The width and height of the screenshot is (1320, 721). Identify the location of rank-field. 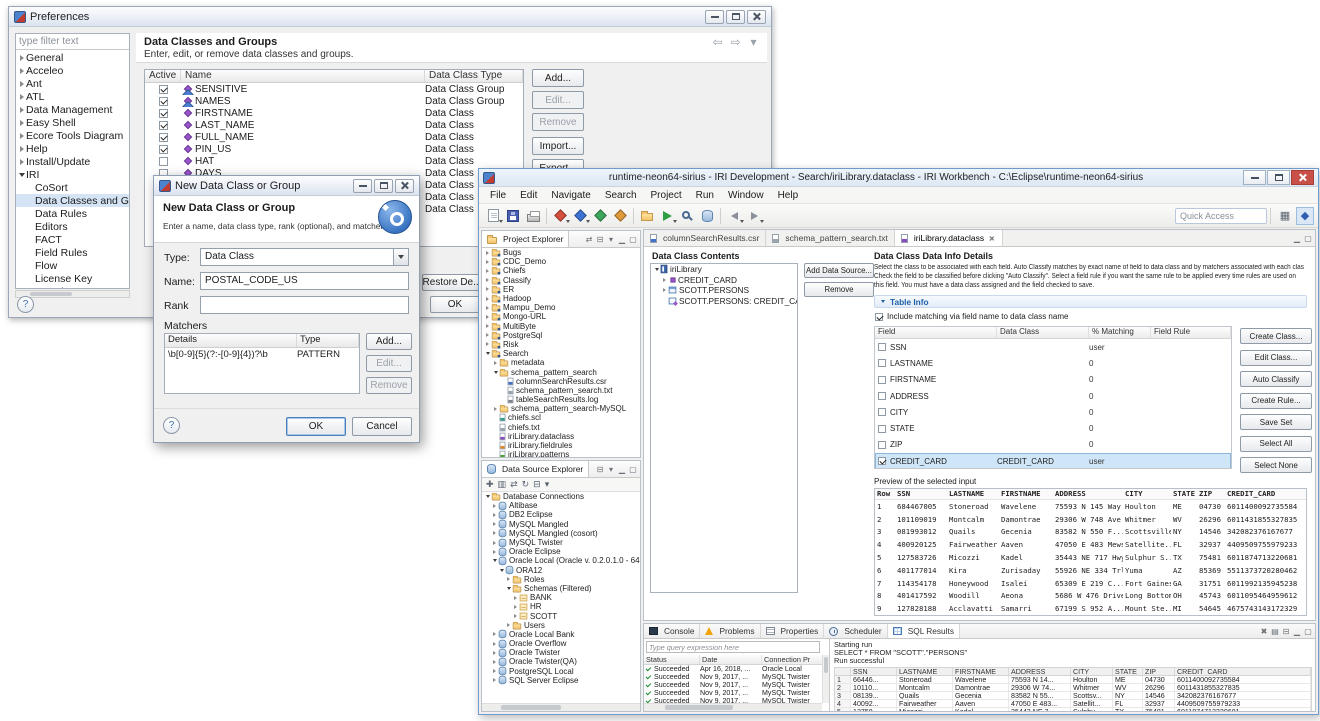
(304, 305).